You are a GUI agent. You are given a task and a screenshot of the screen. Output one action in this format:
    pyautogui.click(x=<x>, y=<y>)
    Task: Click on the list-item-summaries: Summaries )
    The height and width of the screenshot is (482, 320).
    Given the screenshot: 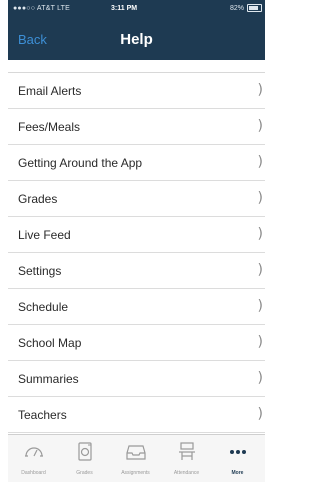 What is the action you would take?
    pyautogui.click(x=136, y=379)
    